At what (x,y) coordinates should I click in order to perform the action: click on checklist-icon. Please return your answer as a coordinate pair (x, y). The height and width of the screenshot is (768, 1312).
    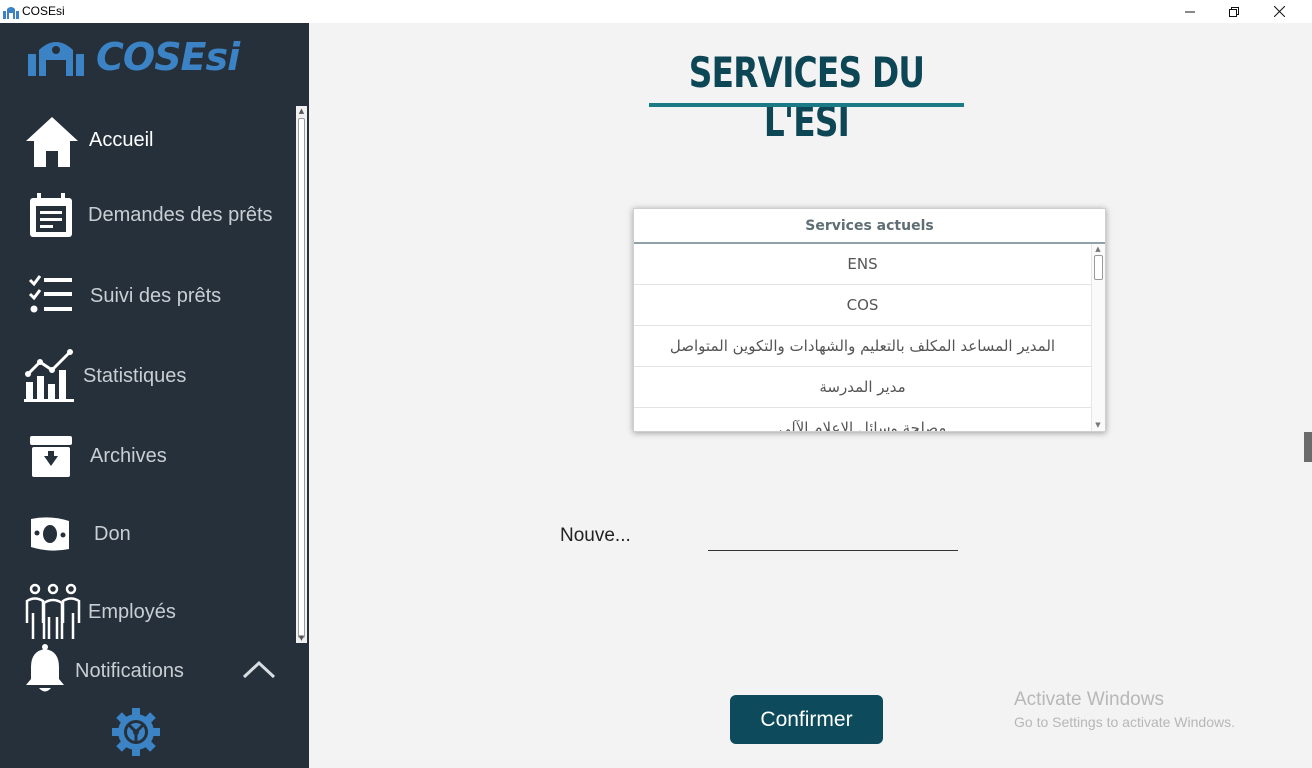
    Looking at the image, I should click on (50, 294).